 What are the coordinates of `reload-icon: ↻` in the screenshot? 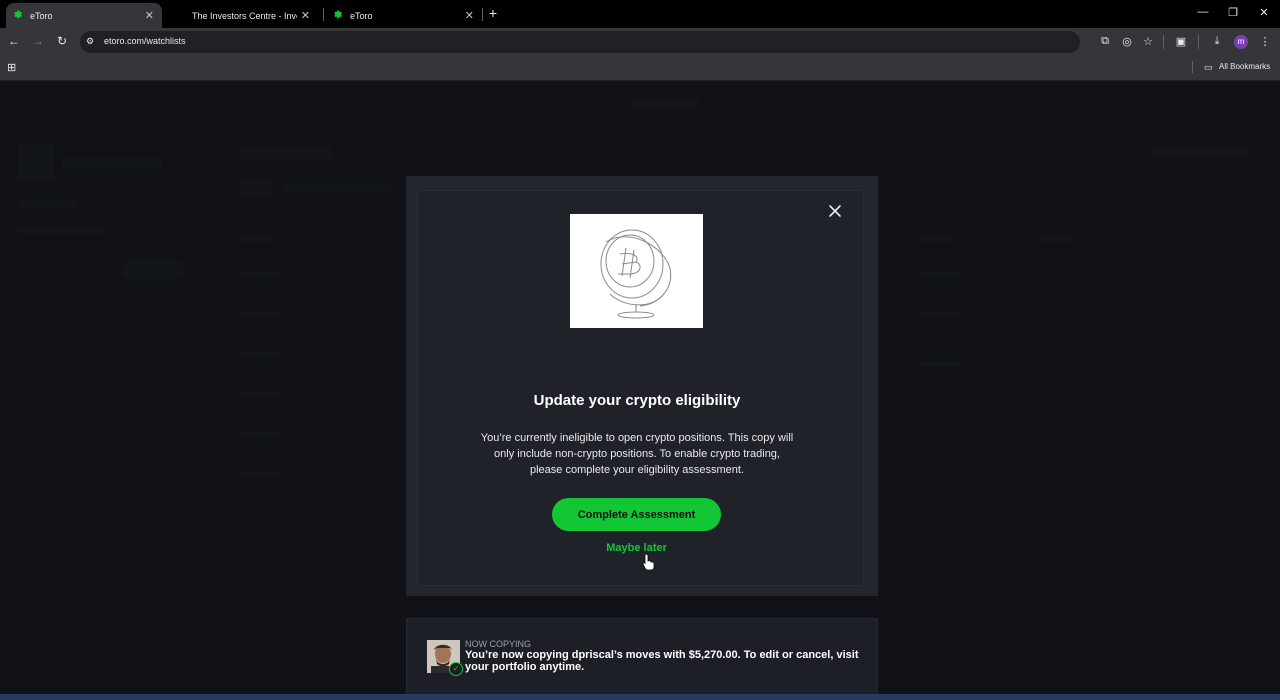 It's located at (62, 41).